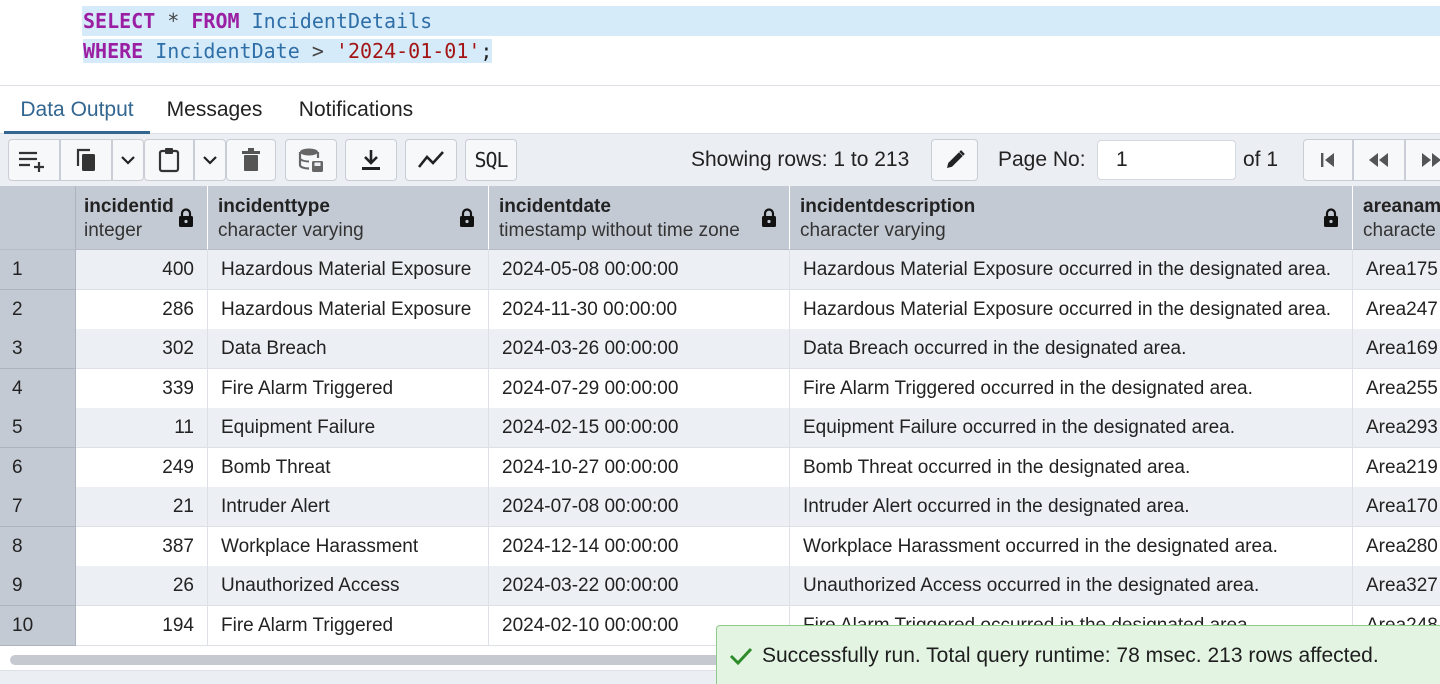  I want to click on column-header-areaname: areanam characte, so click(1396, 218).